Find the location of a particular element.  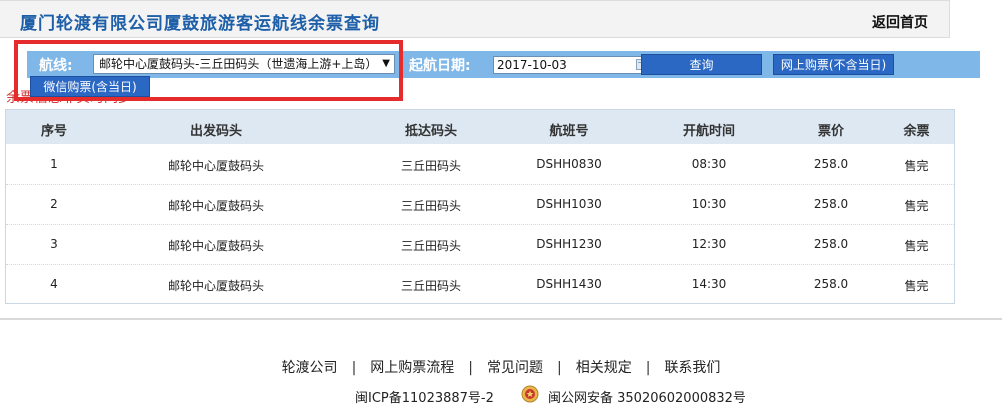

cell-index: 1 is located at coordinates (54, 164).